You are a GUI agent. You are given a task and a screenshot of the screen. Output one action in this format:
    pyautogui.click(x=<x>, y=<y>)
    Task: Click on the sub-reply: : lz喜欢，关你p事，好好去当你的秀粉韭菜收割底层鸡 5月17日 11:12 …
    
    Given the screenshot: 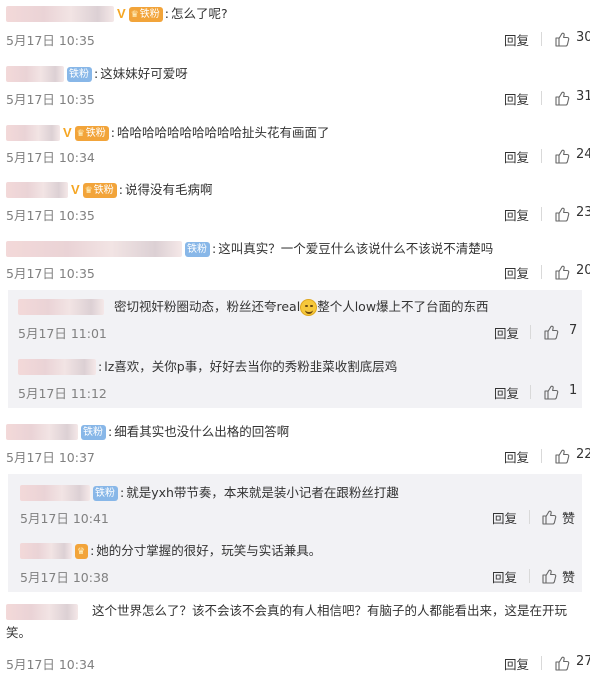 What is the action you would take?
    pyautogui.click(x=298, y=380)
    